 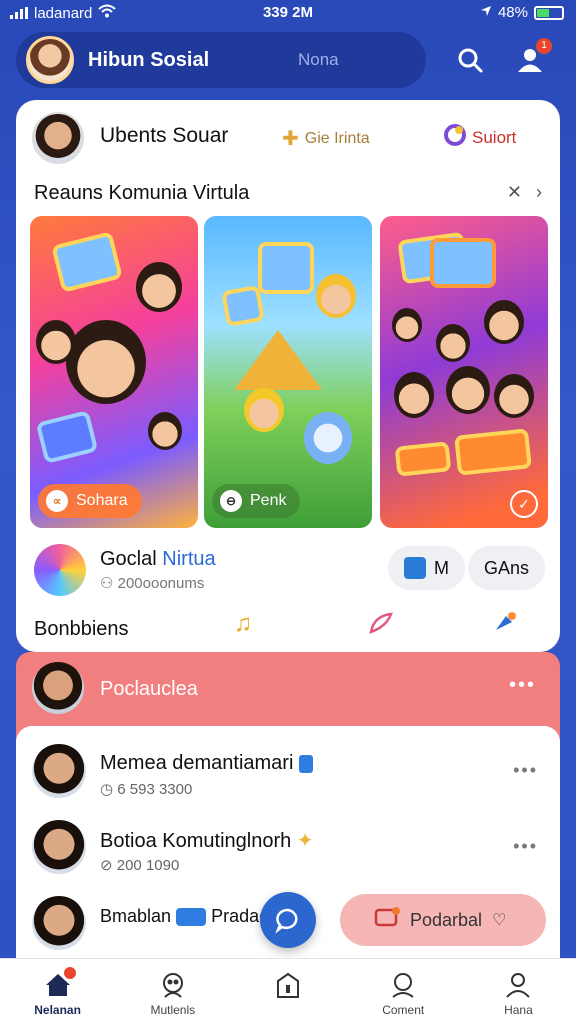 What do you see at coordinates (268, 500) in the screenshot?
I see `tile-chip-label: Penk` at bounding box center [268, 500].